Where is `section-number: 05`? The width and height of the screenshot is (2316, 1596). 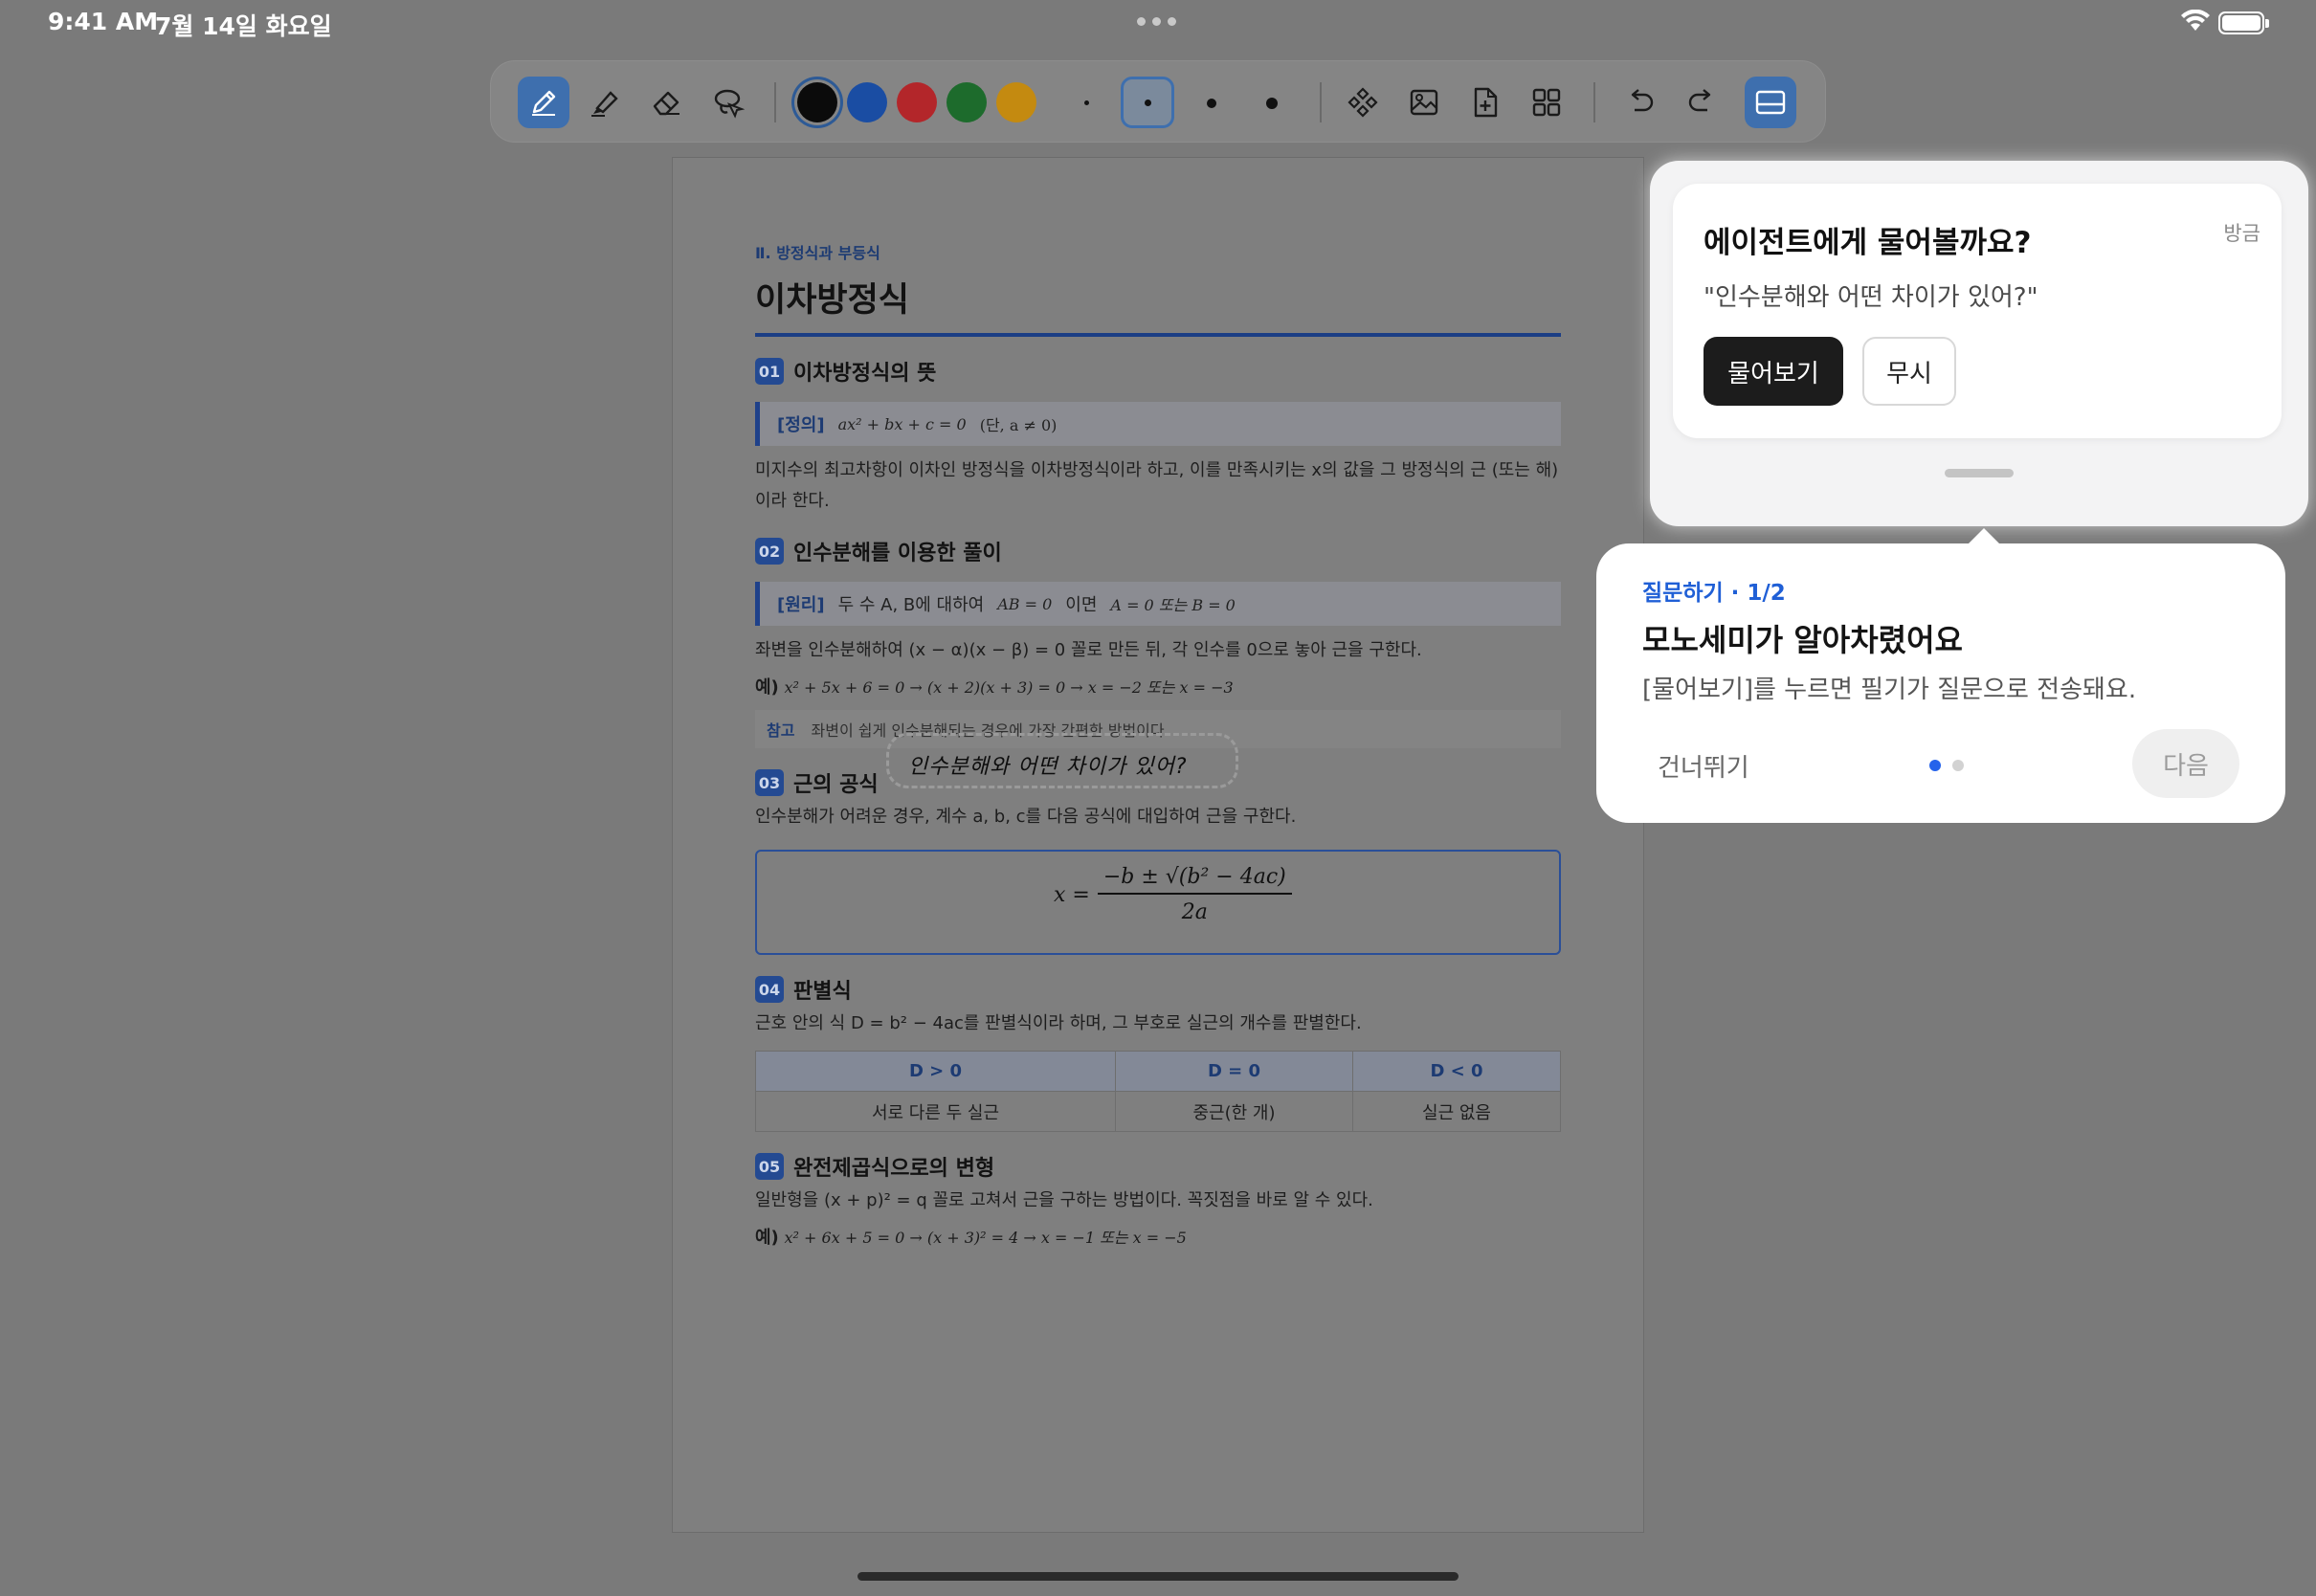 section-number: 05 is located at coordinates (769, 1166).